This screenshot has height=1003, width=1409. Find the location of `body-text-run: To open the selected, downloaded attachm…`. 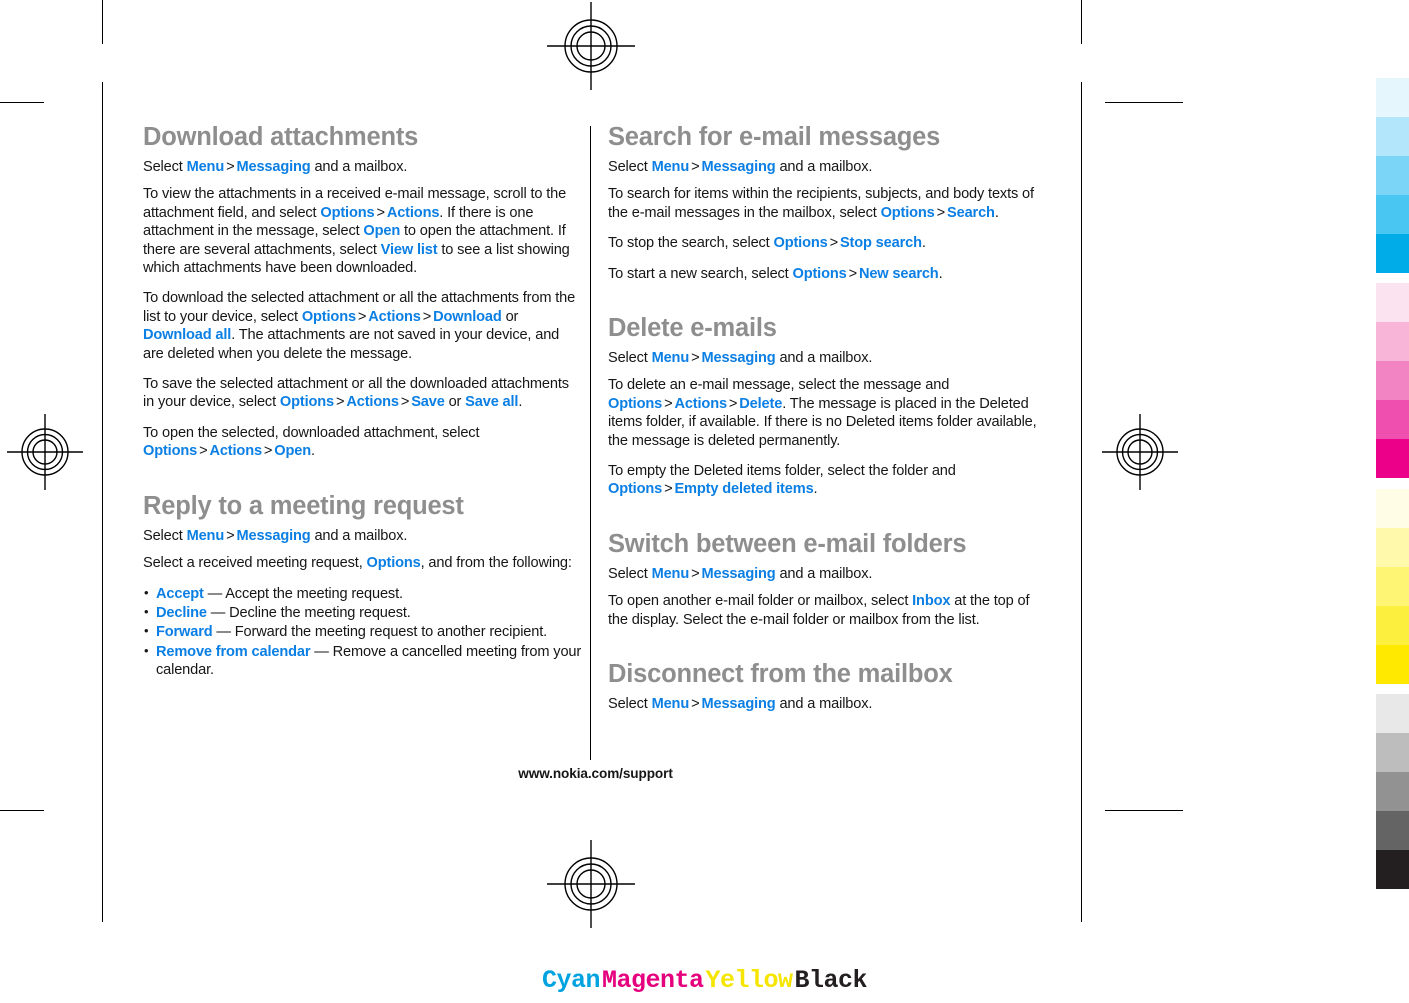

body-text-run: To open the selected, downloaded attachm… is located at coordinates (311, 432).